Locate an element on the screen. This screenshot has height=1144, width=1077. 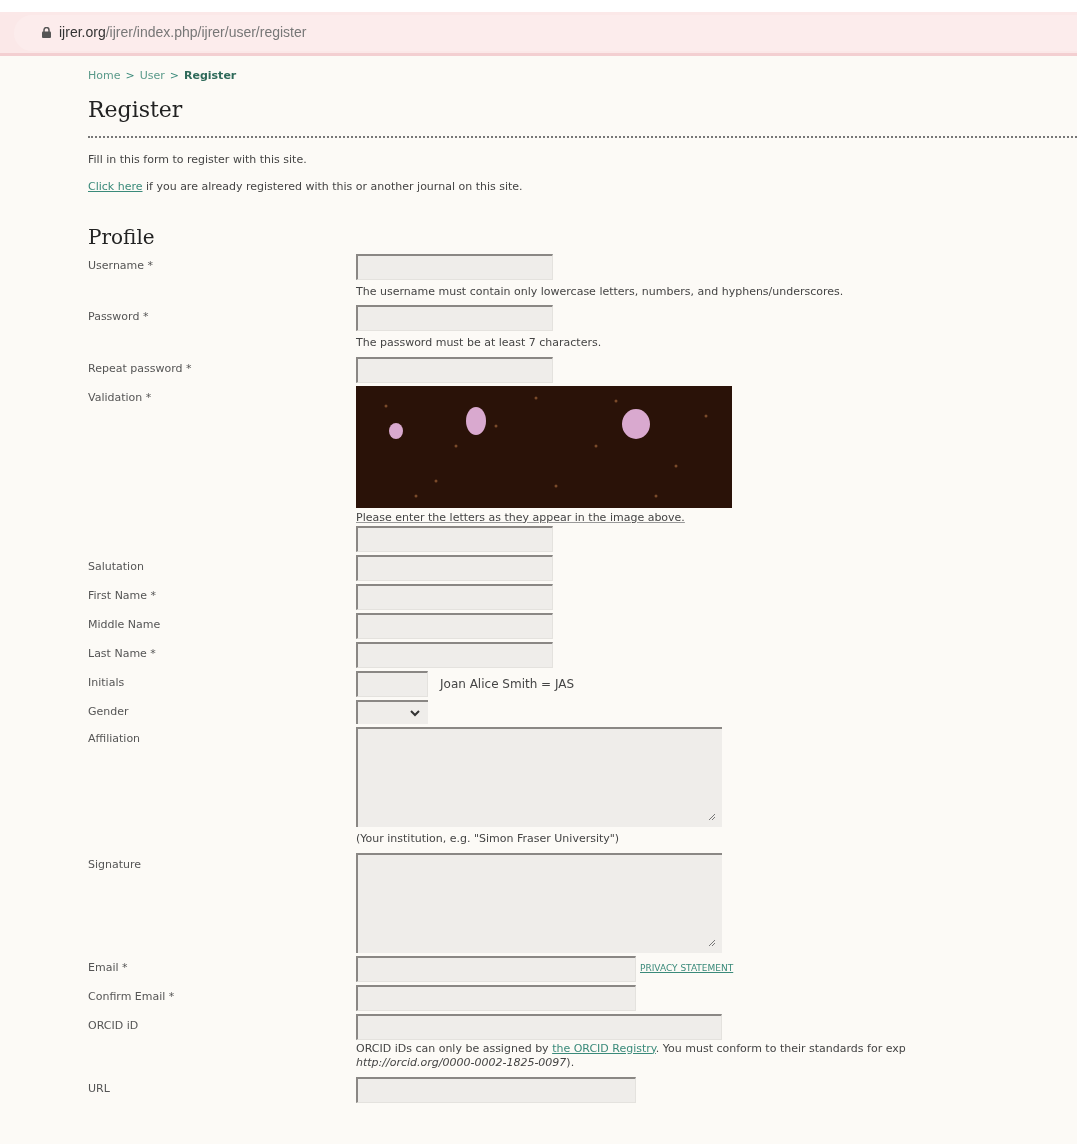
field-label: Affiliation is located at coordinates (115, 739).